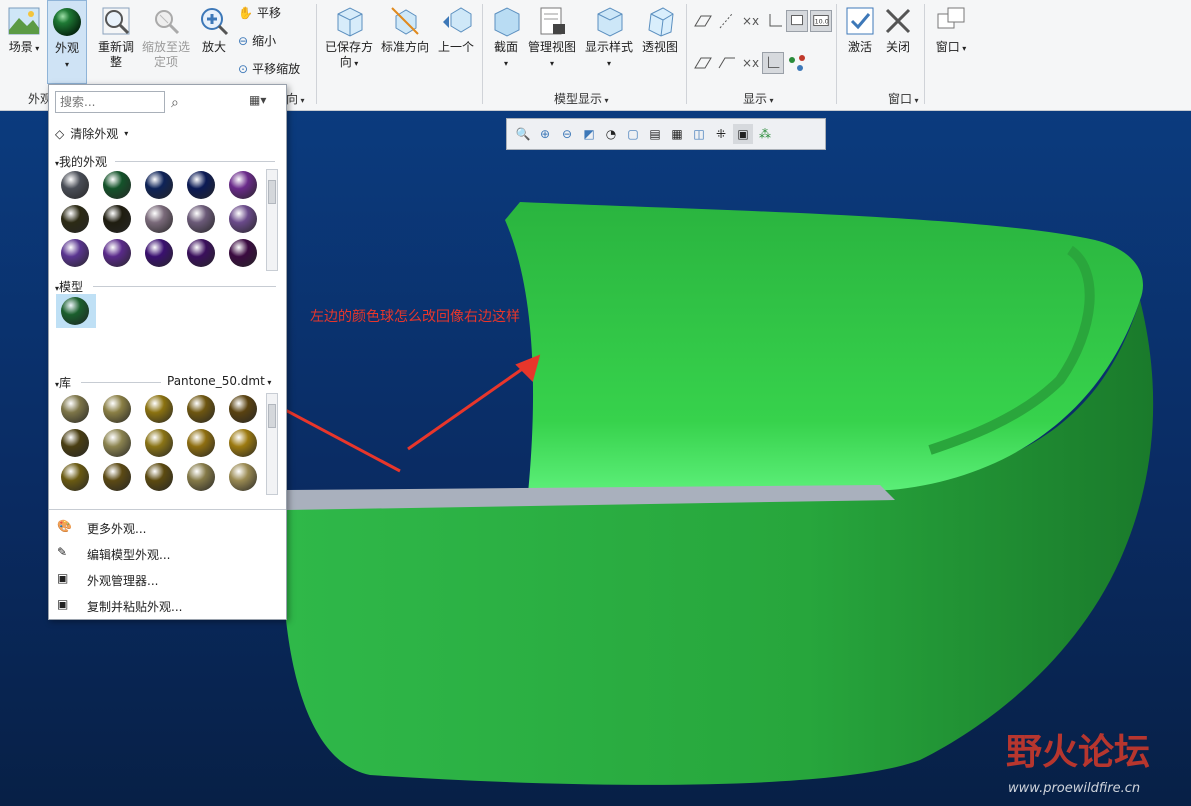 Image resolution: width=1191 pixels, height=806 pixels. Describe the element at coordinates (660, 27) in the screenshot. I see `perspective-button: 透视图` at that location.